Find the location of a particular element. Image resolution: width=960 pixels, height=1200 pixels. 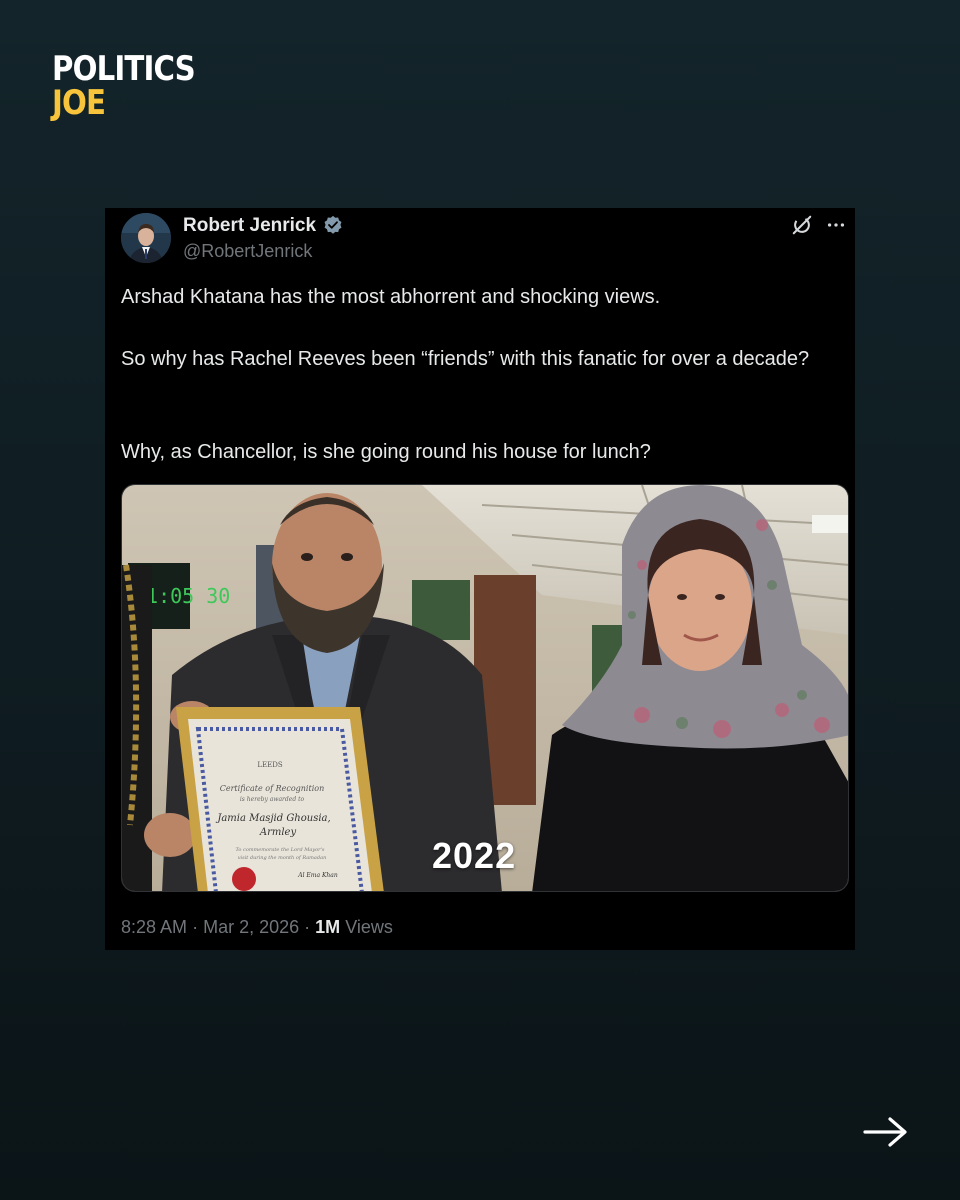

avatar is located at coordinates (146, 238).